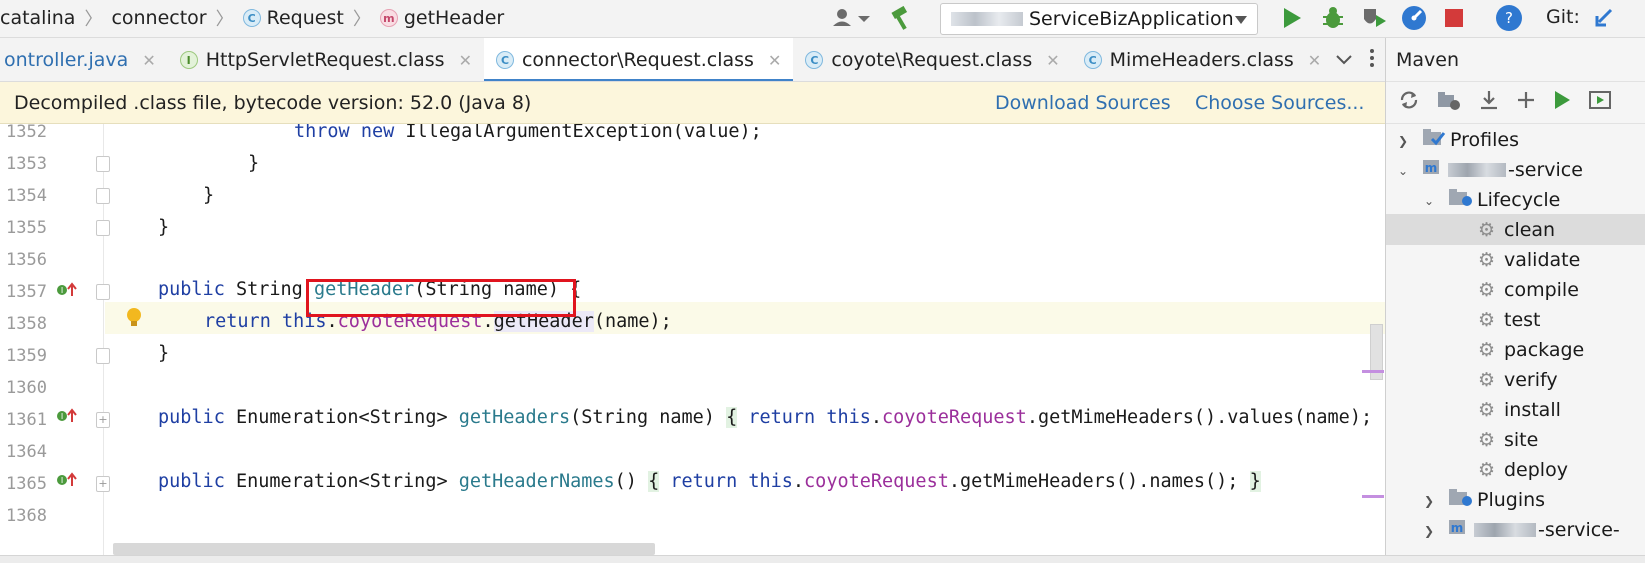  I want to click on tab-tools, so click(1360, 59).